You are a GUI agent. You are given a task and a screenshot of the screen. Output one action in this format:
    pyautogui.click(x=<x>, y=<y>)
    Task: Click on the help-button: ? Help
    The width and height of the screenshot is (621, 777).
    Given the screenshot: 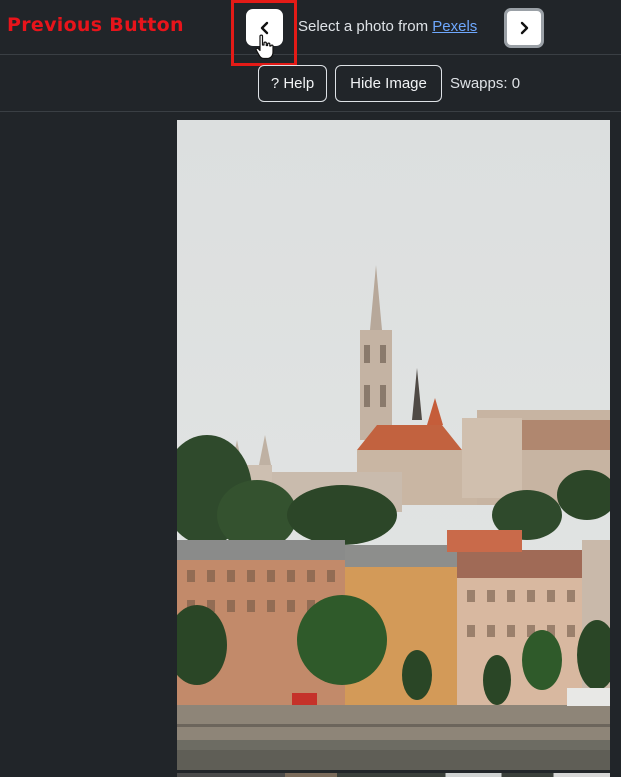 What is the action you would take?
    pyautogui.click(x=292, y=83)
    